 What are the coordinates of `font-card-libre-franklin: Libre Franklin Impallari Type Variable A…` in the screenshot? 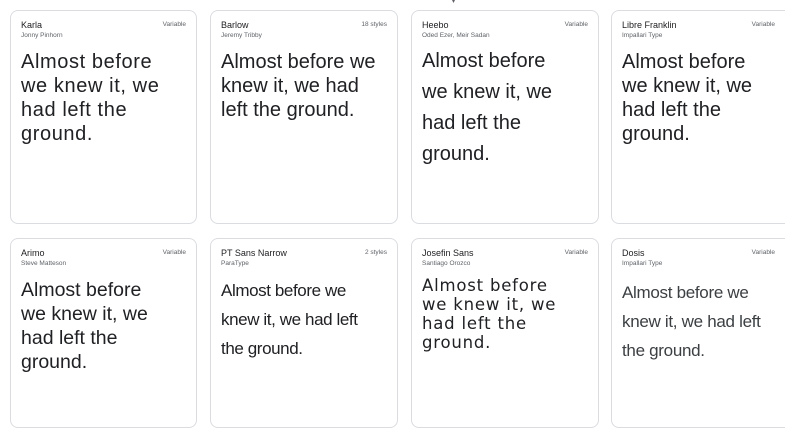 It's located at (698, 117).